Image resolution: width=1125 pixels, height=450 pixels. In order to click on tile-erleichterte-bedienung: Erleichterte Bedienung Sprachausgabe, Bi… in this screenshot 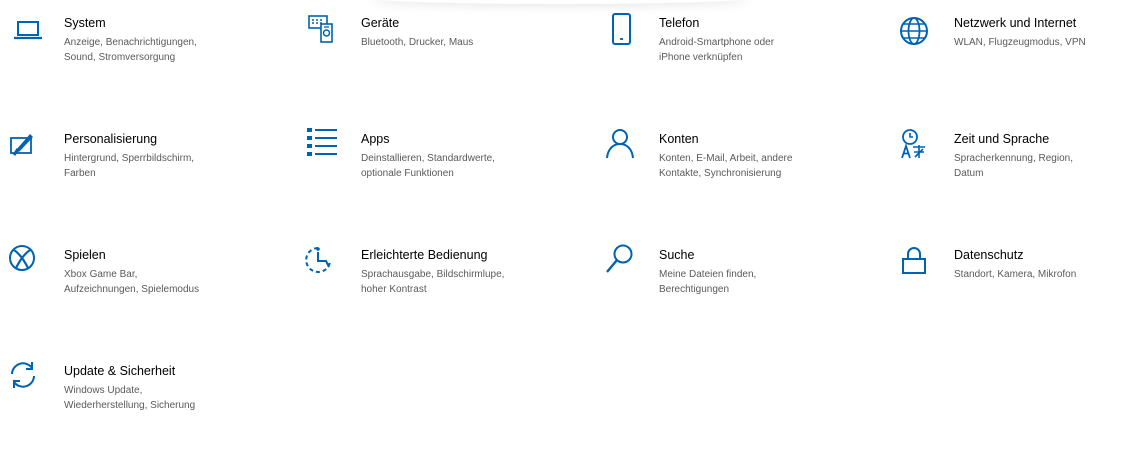, I will do `click(440, 289)`.